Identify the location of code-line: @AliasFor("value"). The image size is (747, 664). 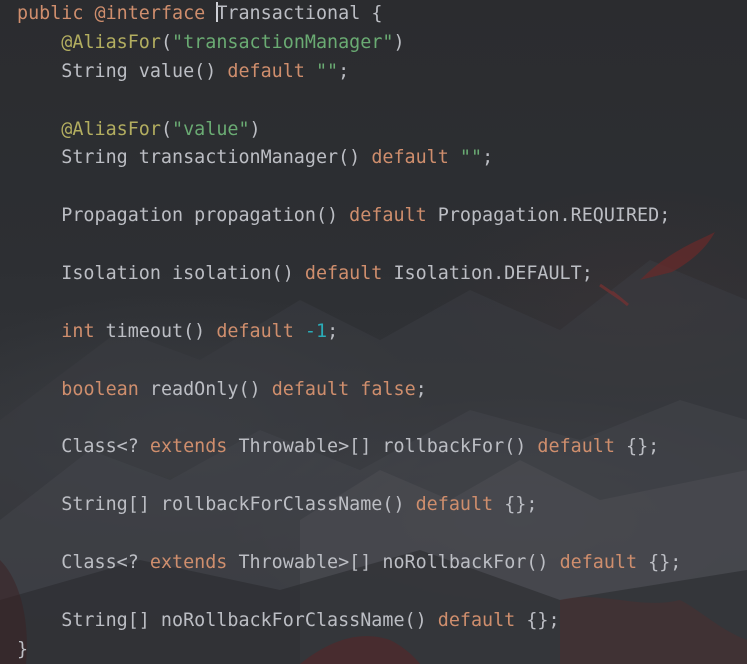
(373, 130).